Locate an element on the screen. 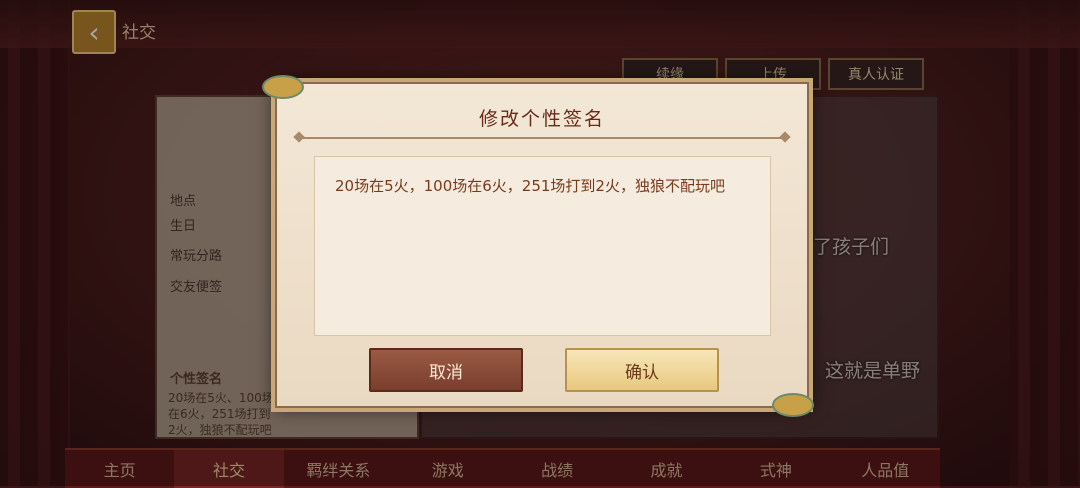 The image size is (1080, 488). dialog-divider is located at coordinates (542, 138).